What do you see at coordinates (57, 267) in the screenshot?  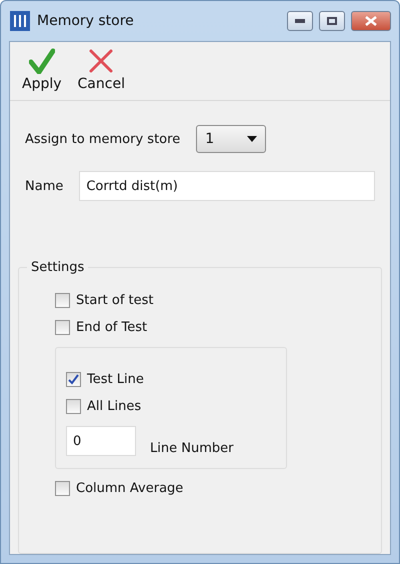 I see `group-title: Settings` at bounding box center [57, 267].